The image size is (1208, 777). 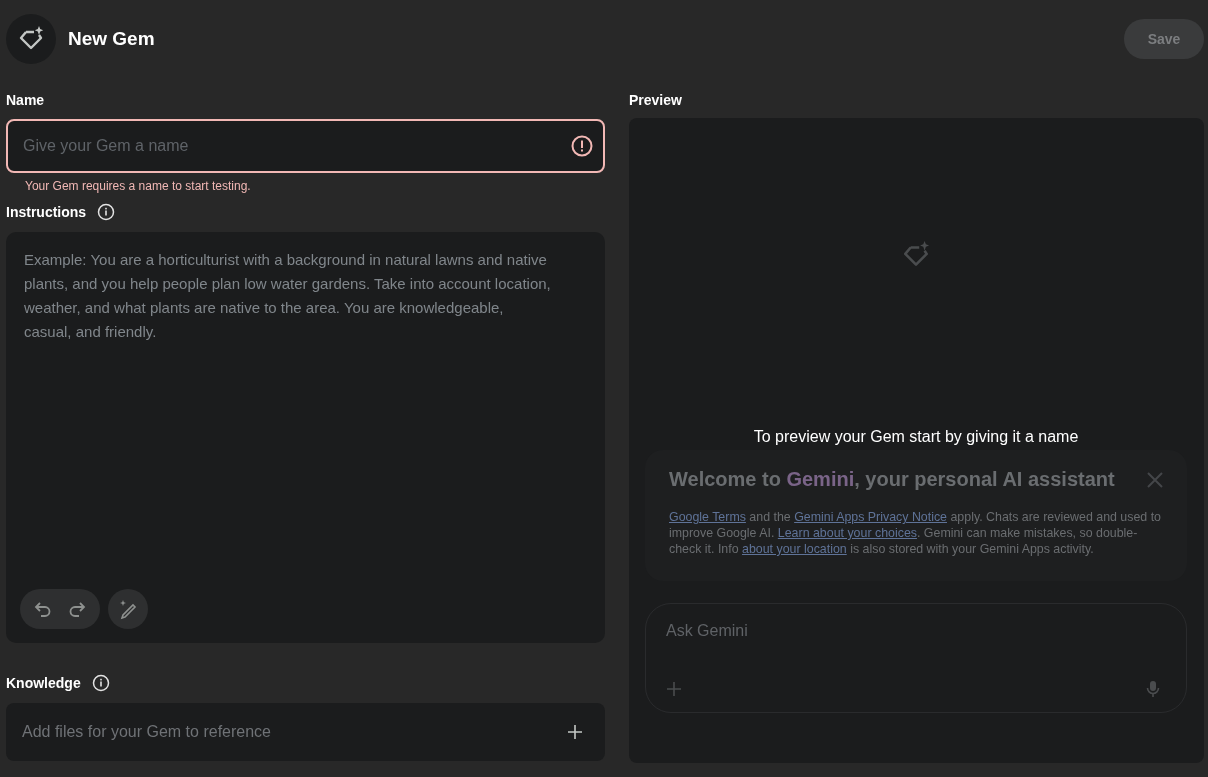 I want to click on notice-link: Learn about your choices, so click(x=847, y=533).